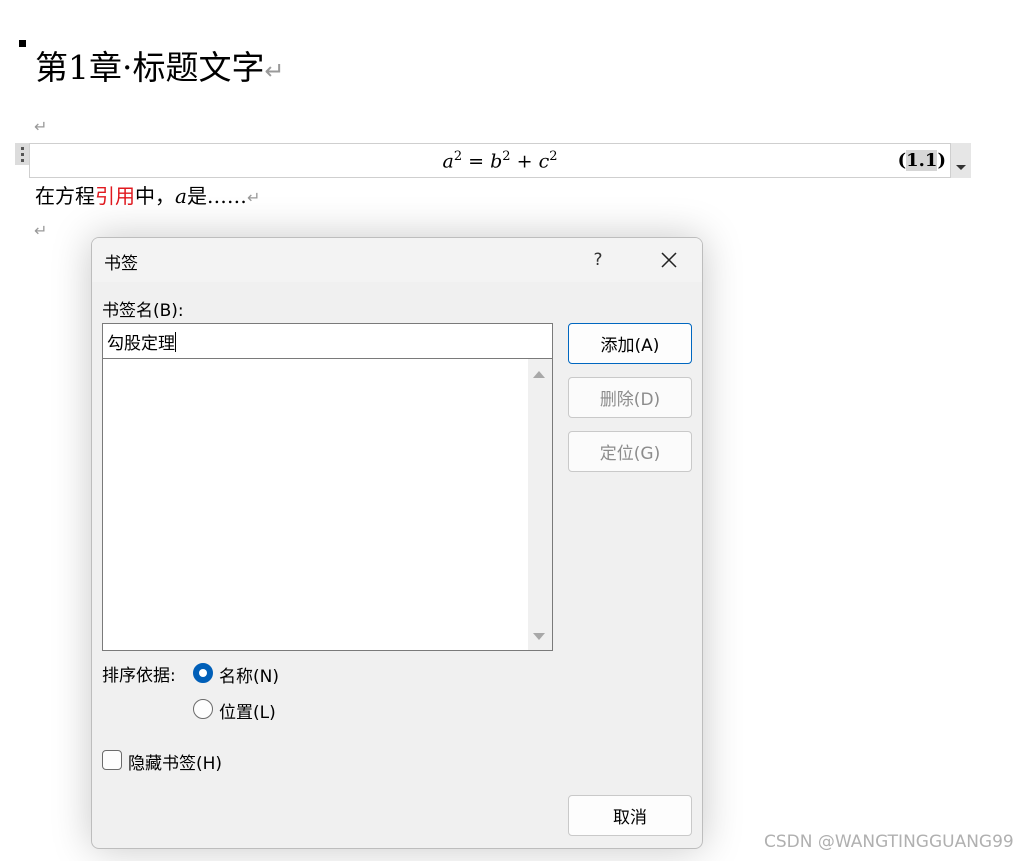  Describe the element at coordinates (115, 196) in the screenshot. I see `cross-reference-text: 引用` at that location.